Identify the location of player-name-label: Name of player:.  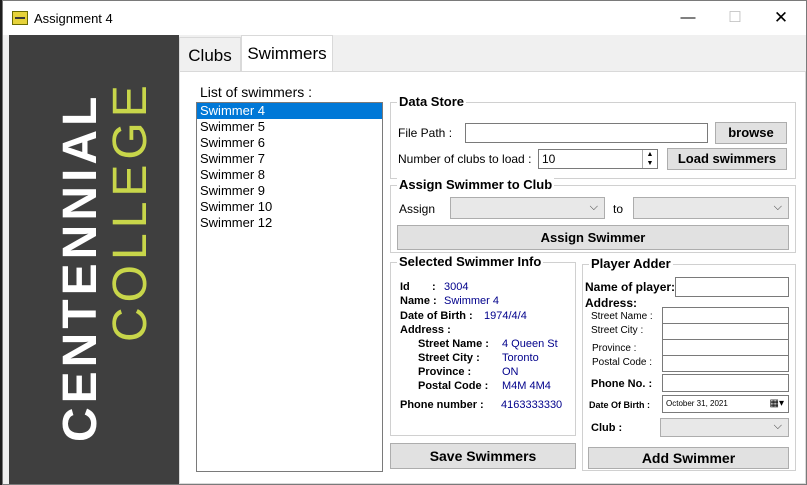
(630, 287).